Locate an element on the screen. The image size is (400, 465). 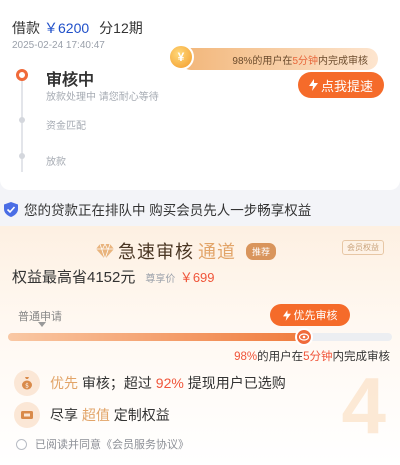
priority-review-bubble: 优先审核 is located at coordinates (310, 315).